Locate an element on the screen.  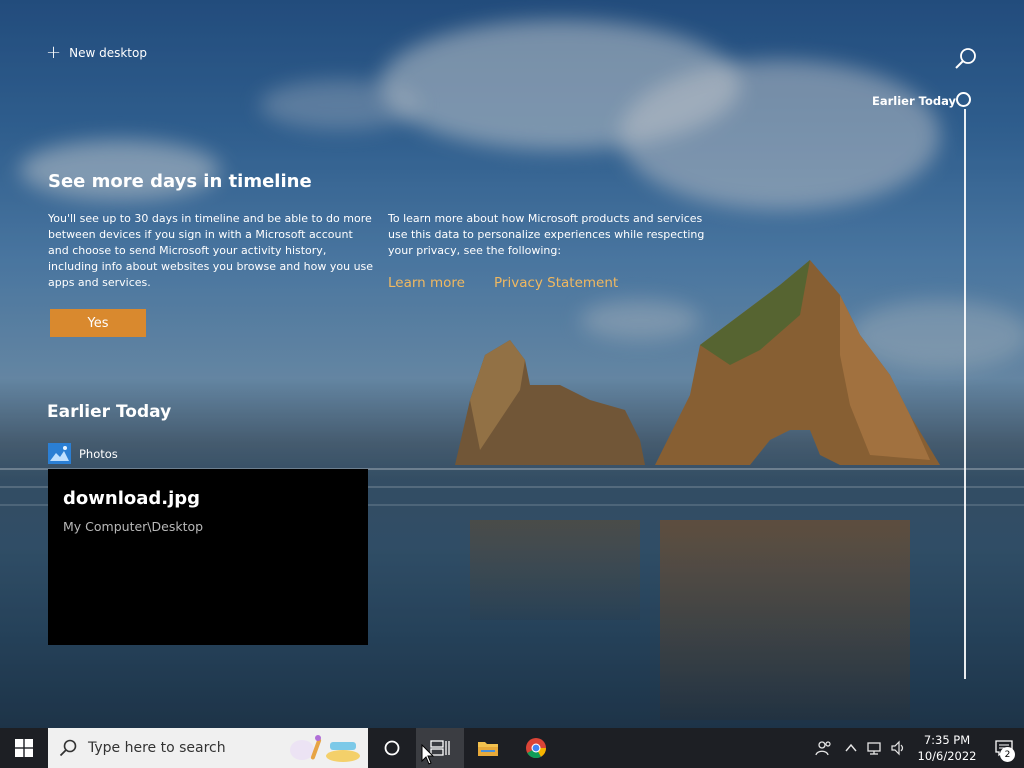
timeline-search-icon is located at coordinates (965, 59).